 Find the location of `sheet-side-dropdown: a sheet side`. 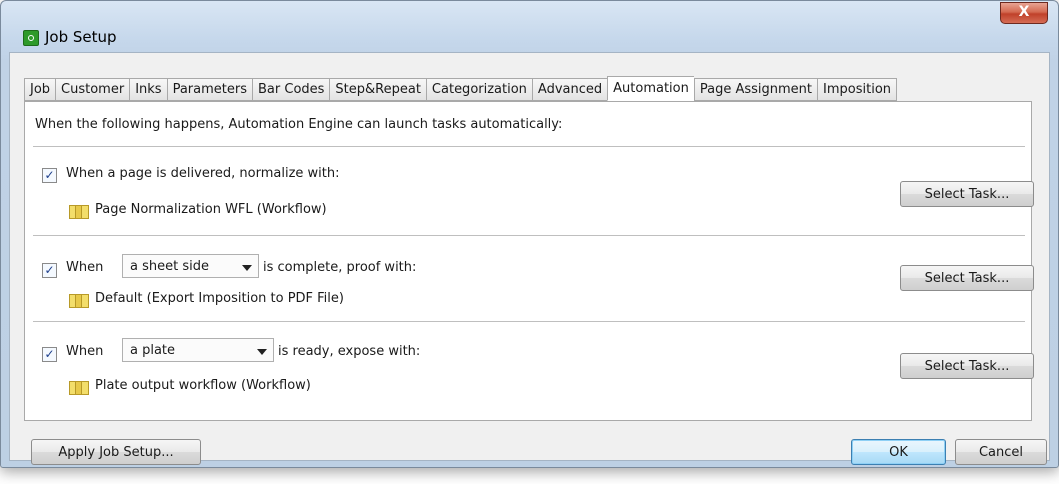

sheet-side-dropdown: a sheet side is located at coordinates (190, 266).